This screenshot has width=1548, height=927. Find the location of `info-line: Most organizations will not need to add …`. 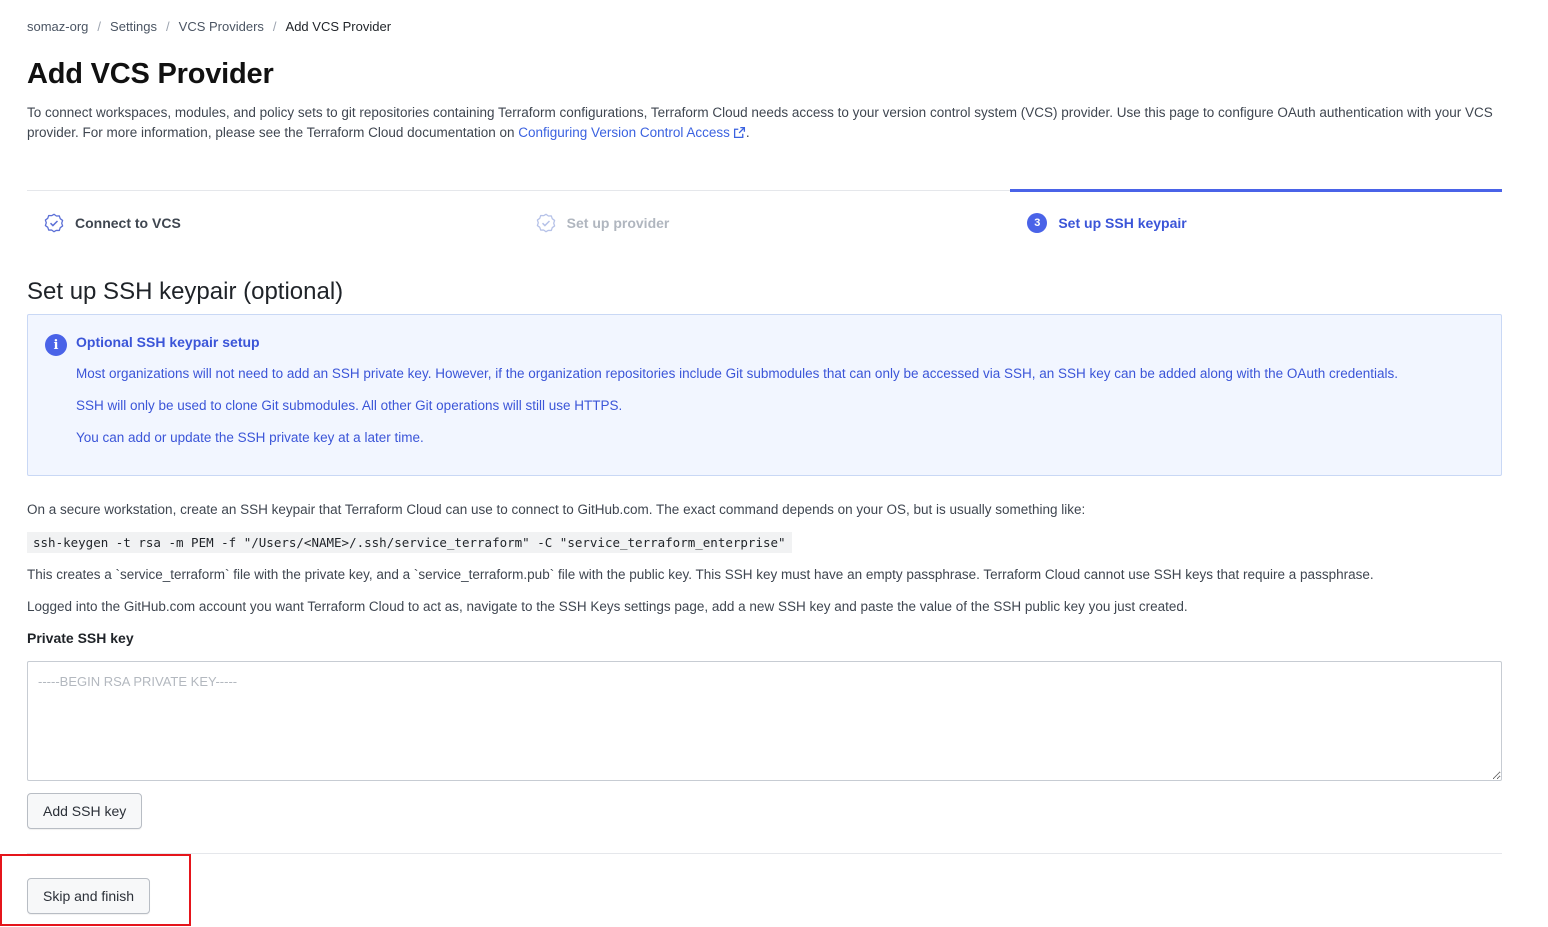

info-line: Most organizations will not need to add … is located at coordinates (737, 373).